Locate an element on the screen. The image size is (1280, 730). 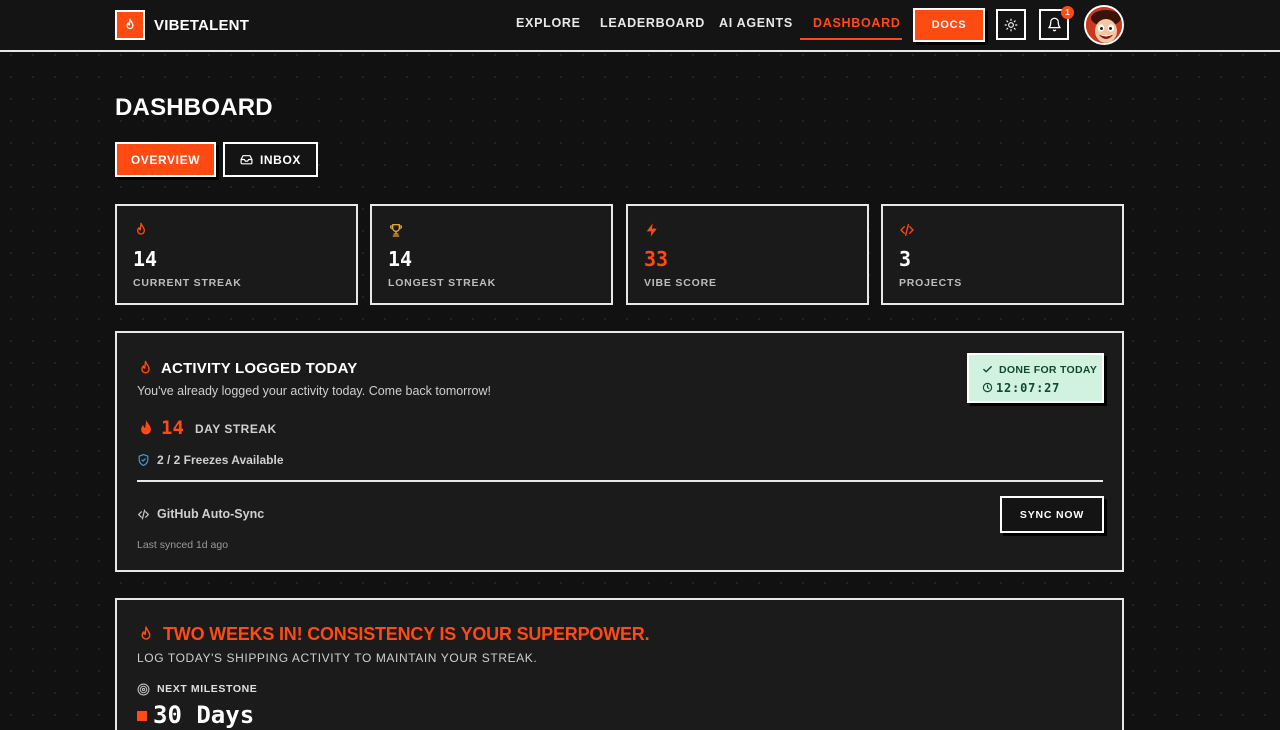
stat-card-projects: 3 PROJECTS is located at coordinates (1002, 254).